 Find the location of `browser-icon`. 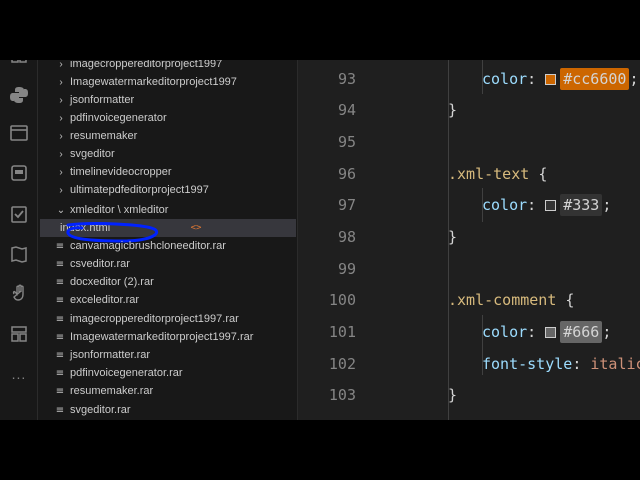

browser-icon is located at coordinates (19, 133).